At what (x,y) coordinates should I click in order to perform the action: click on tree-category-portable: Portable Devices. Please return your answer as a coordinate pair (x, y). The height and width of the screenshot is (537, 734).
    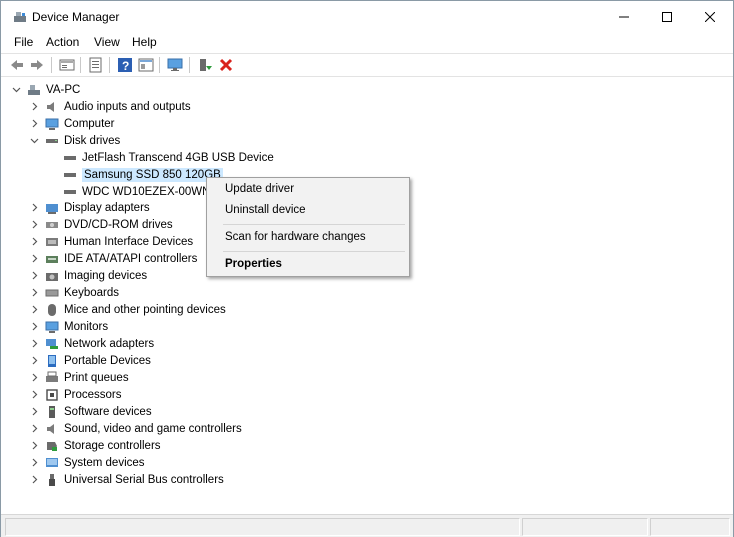
    Looking at the image, I should click on (90, 360).